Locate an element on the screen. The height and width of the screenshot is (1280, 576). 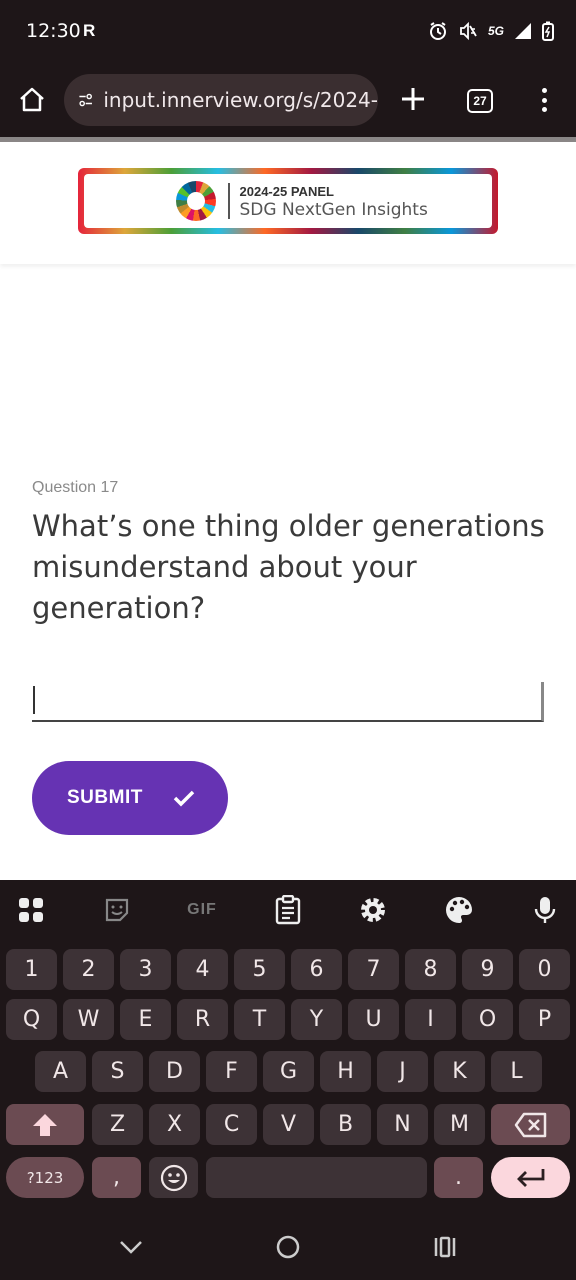
key-z: Z is located at coordinates (117, 1124).